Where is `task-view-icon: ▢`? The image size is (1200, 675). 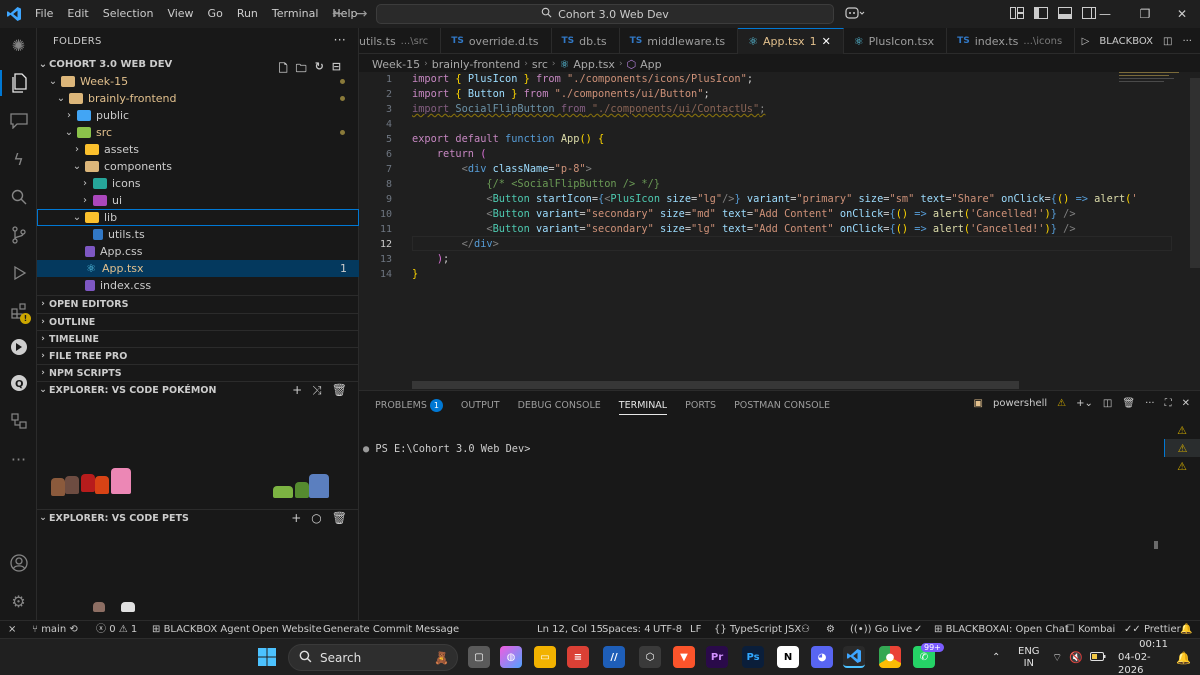 task-view-icon: ▢ is located at coordinates (479, 657).